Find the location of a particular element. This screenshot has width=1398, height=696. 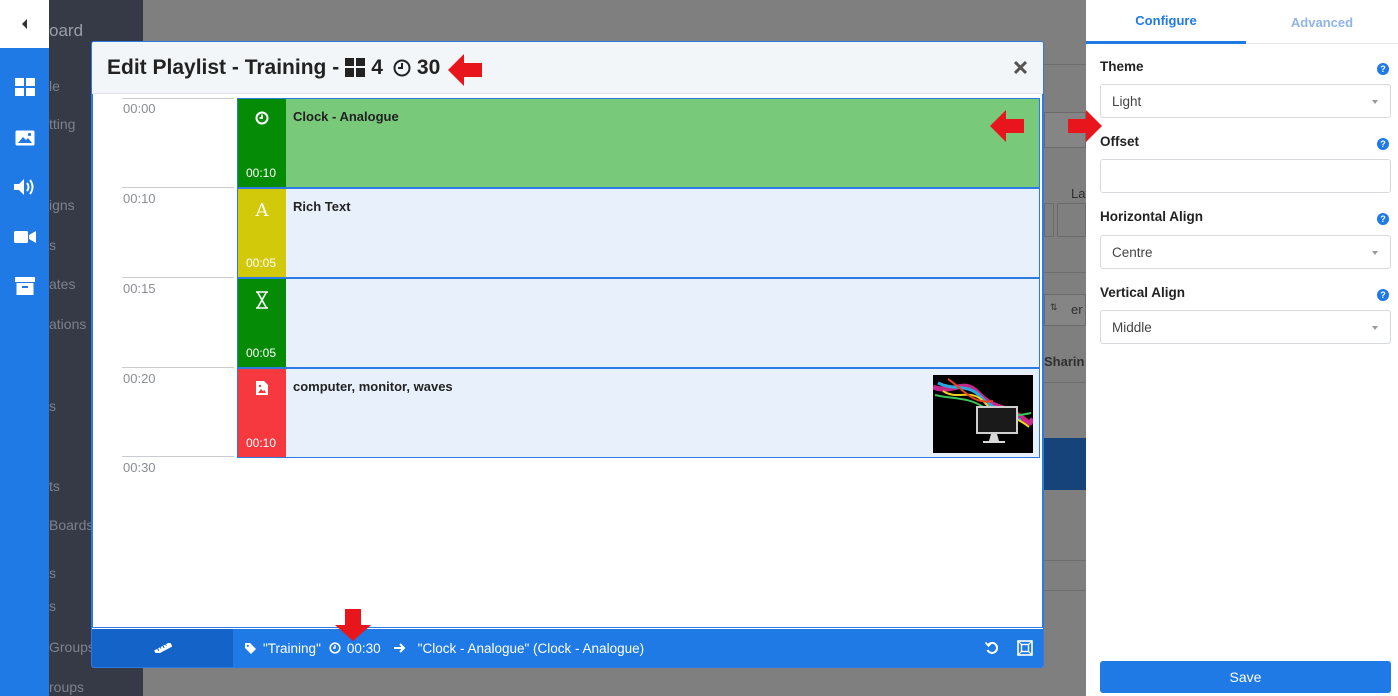

timeline-widget-countdown: 00:05 is located at coordinates (638, 323).